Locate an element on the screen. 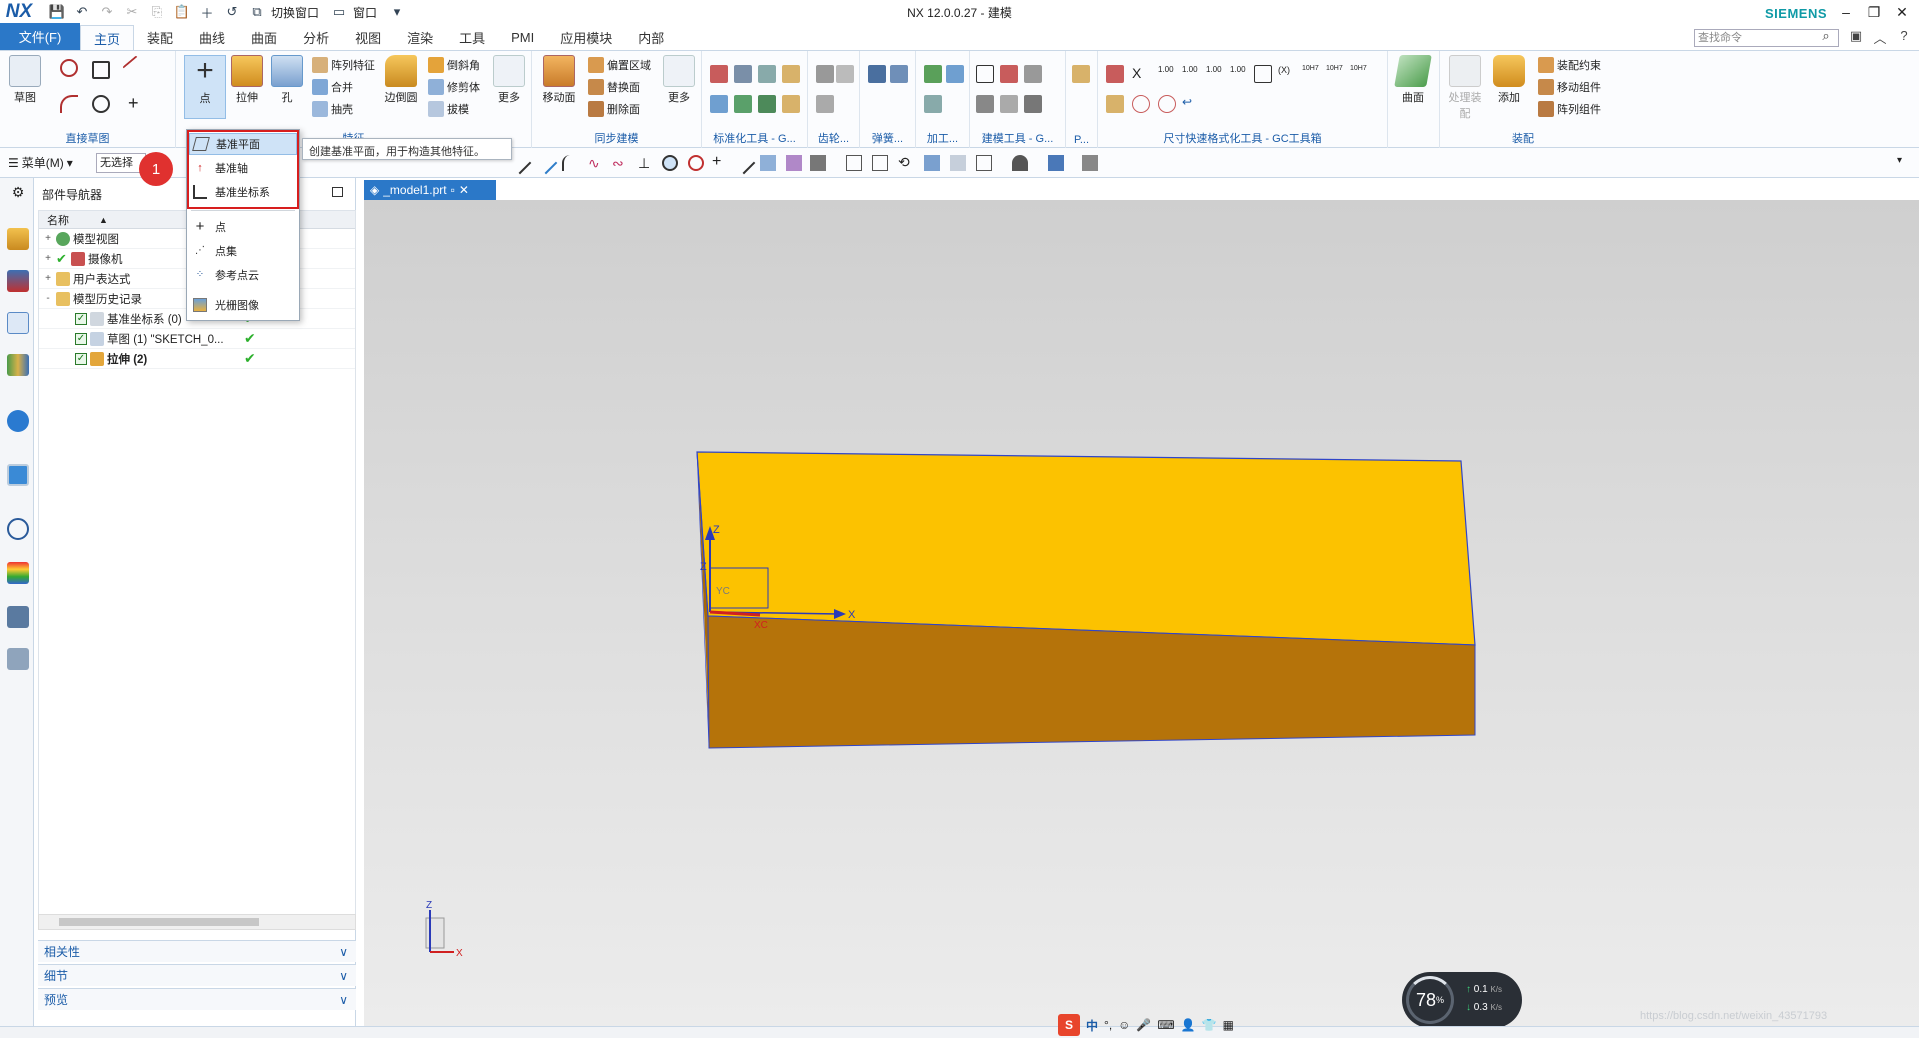 The height and width of the screenshot is (1038, 1919). snap-center-icon is located at coordinates (670, 163).